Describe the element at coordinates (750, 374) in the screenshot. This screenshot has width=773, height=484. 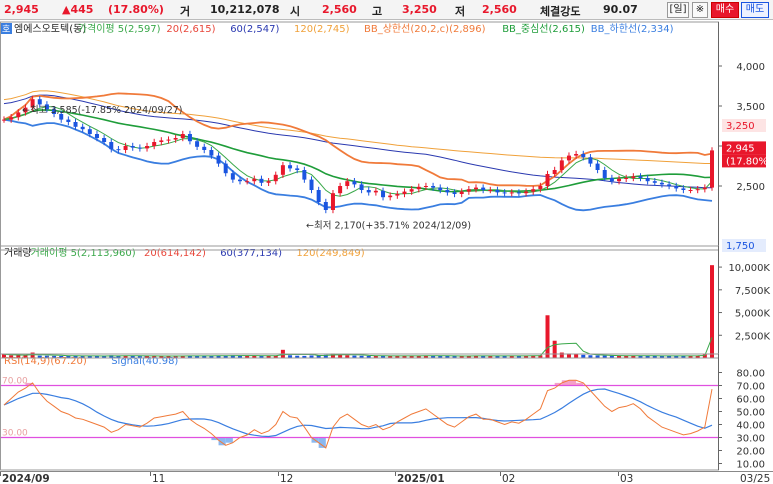
I see `rsi-tick-label: 80.00` at that location.